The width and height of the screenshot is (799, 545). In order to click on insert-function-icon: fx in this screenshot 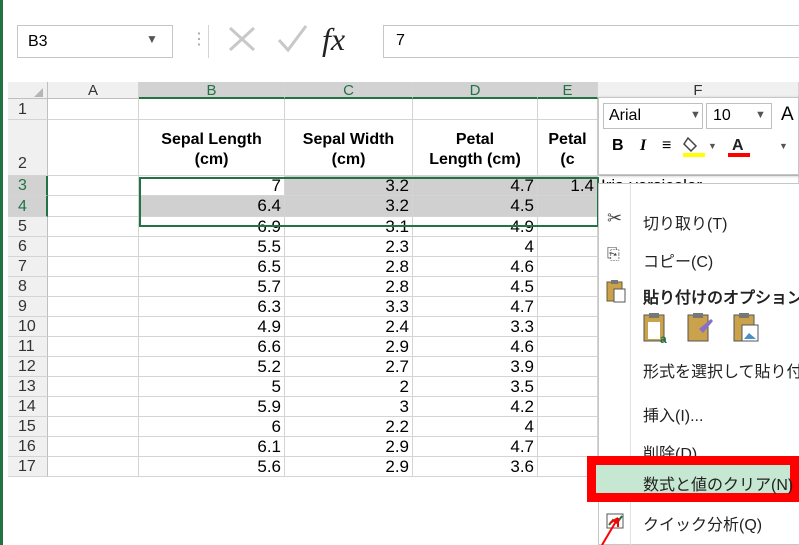, I will do `click(333, 39)`.